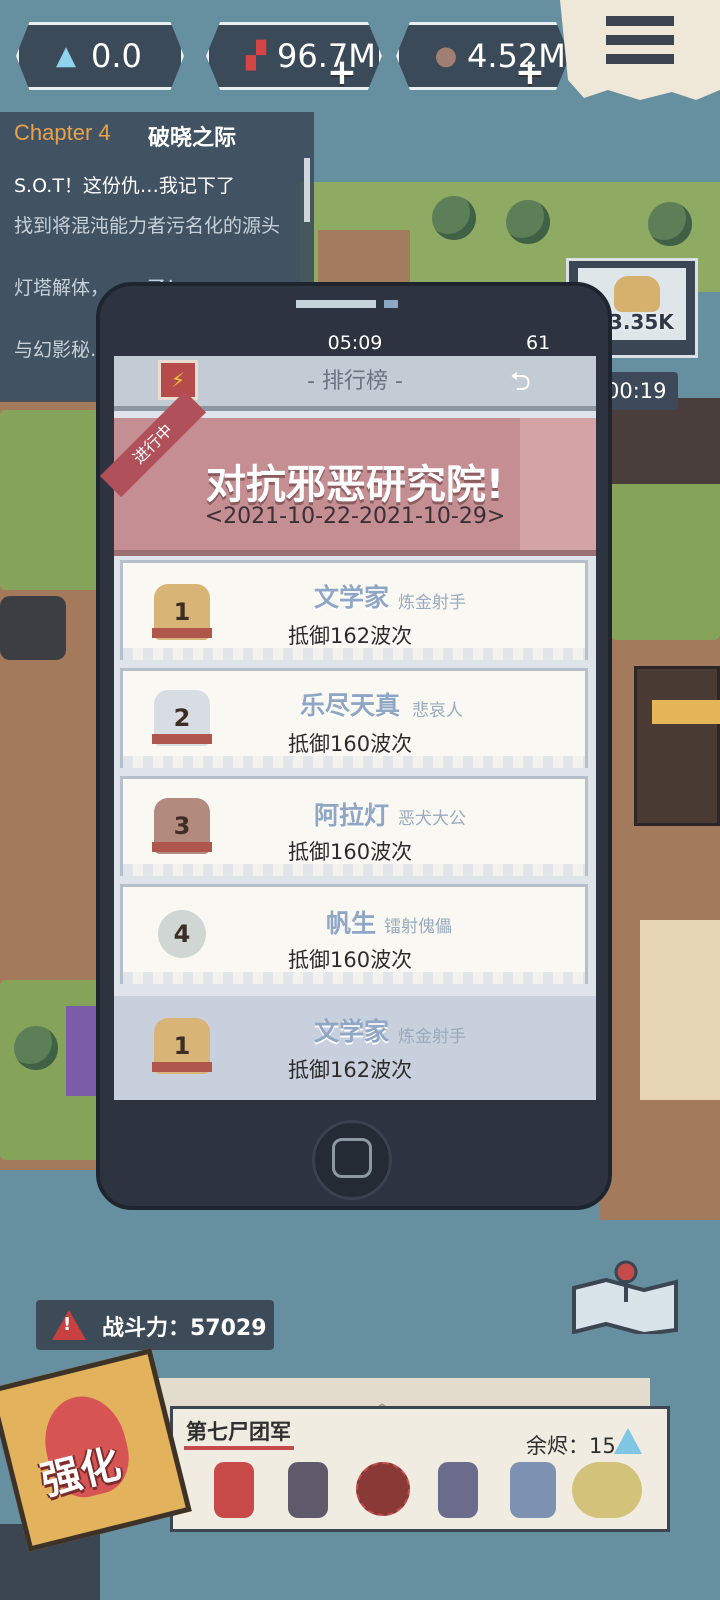 This screenshot has height=1600, width=720. What do you see at coordinates (533, 1490) in the screenshot?
I see `unit-squid-icon` at bounding box center [533, 1490].